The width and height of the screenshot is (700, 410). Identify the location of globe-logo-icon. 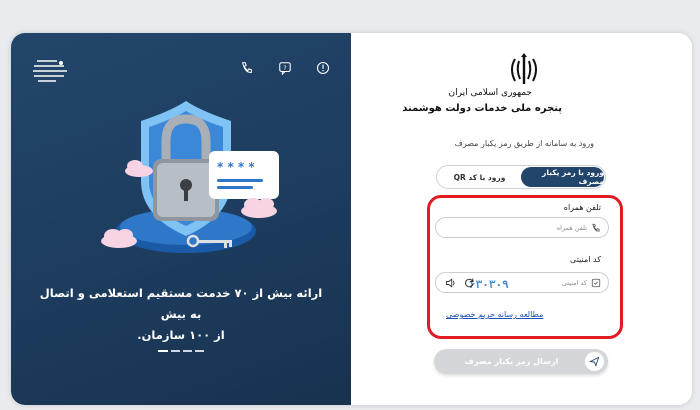
(50, 71).